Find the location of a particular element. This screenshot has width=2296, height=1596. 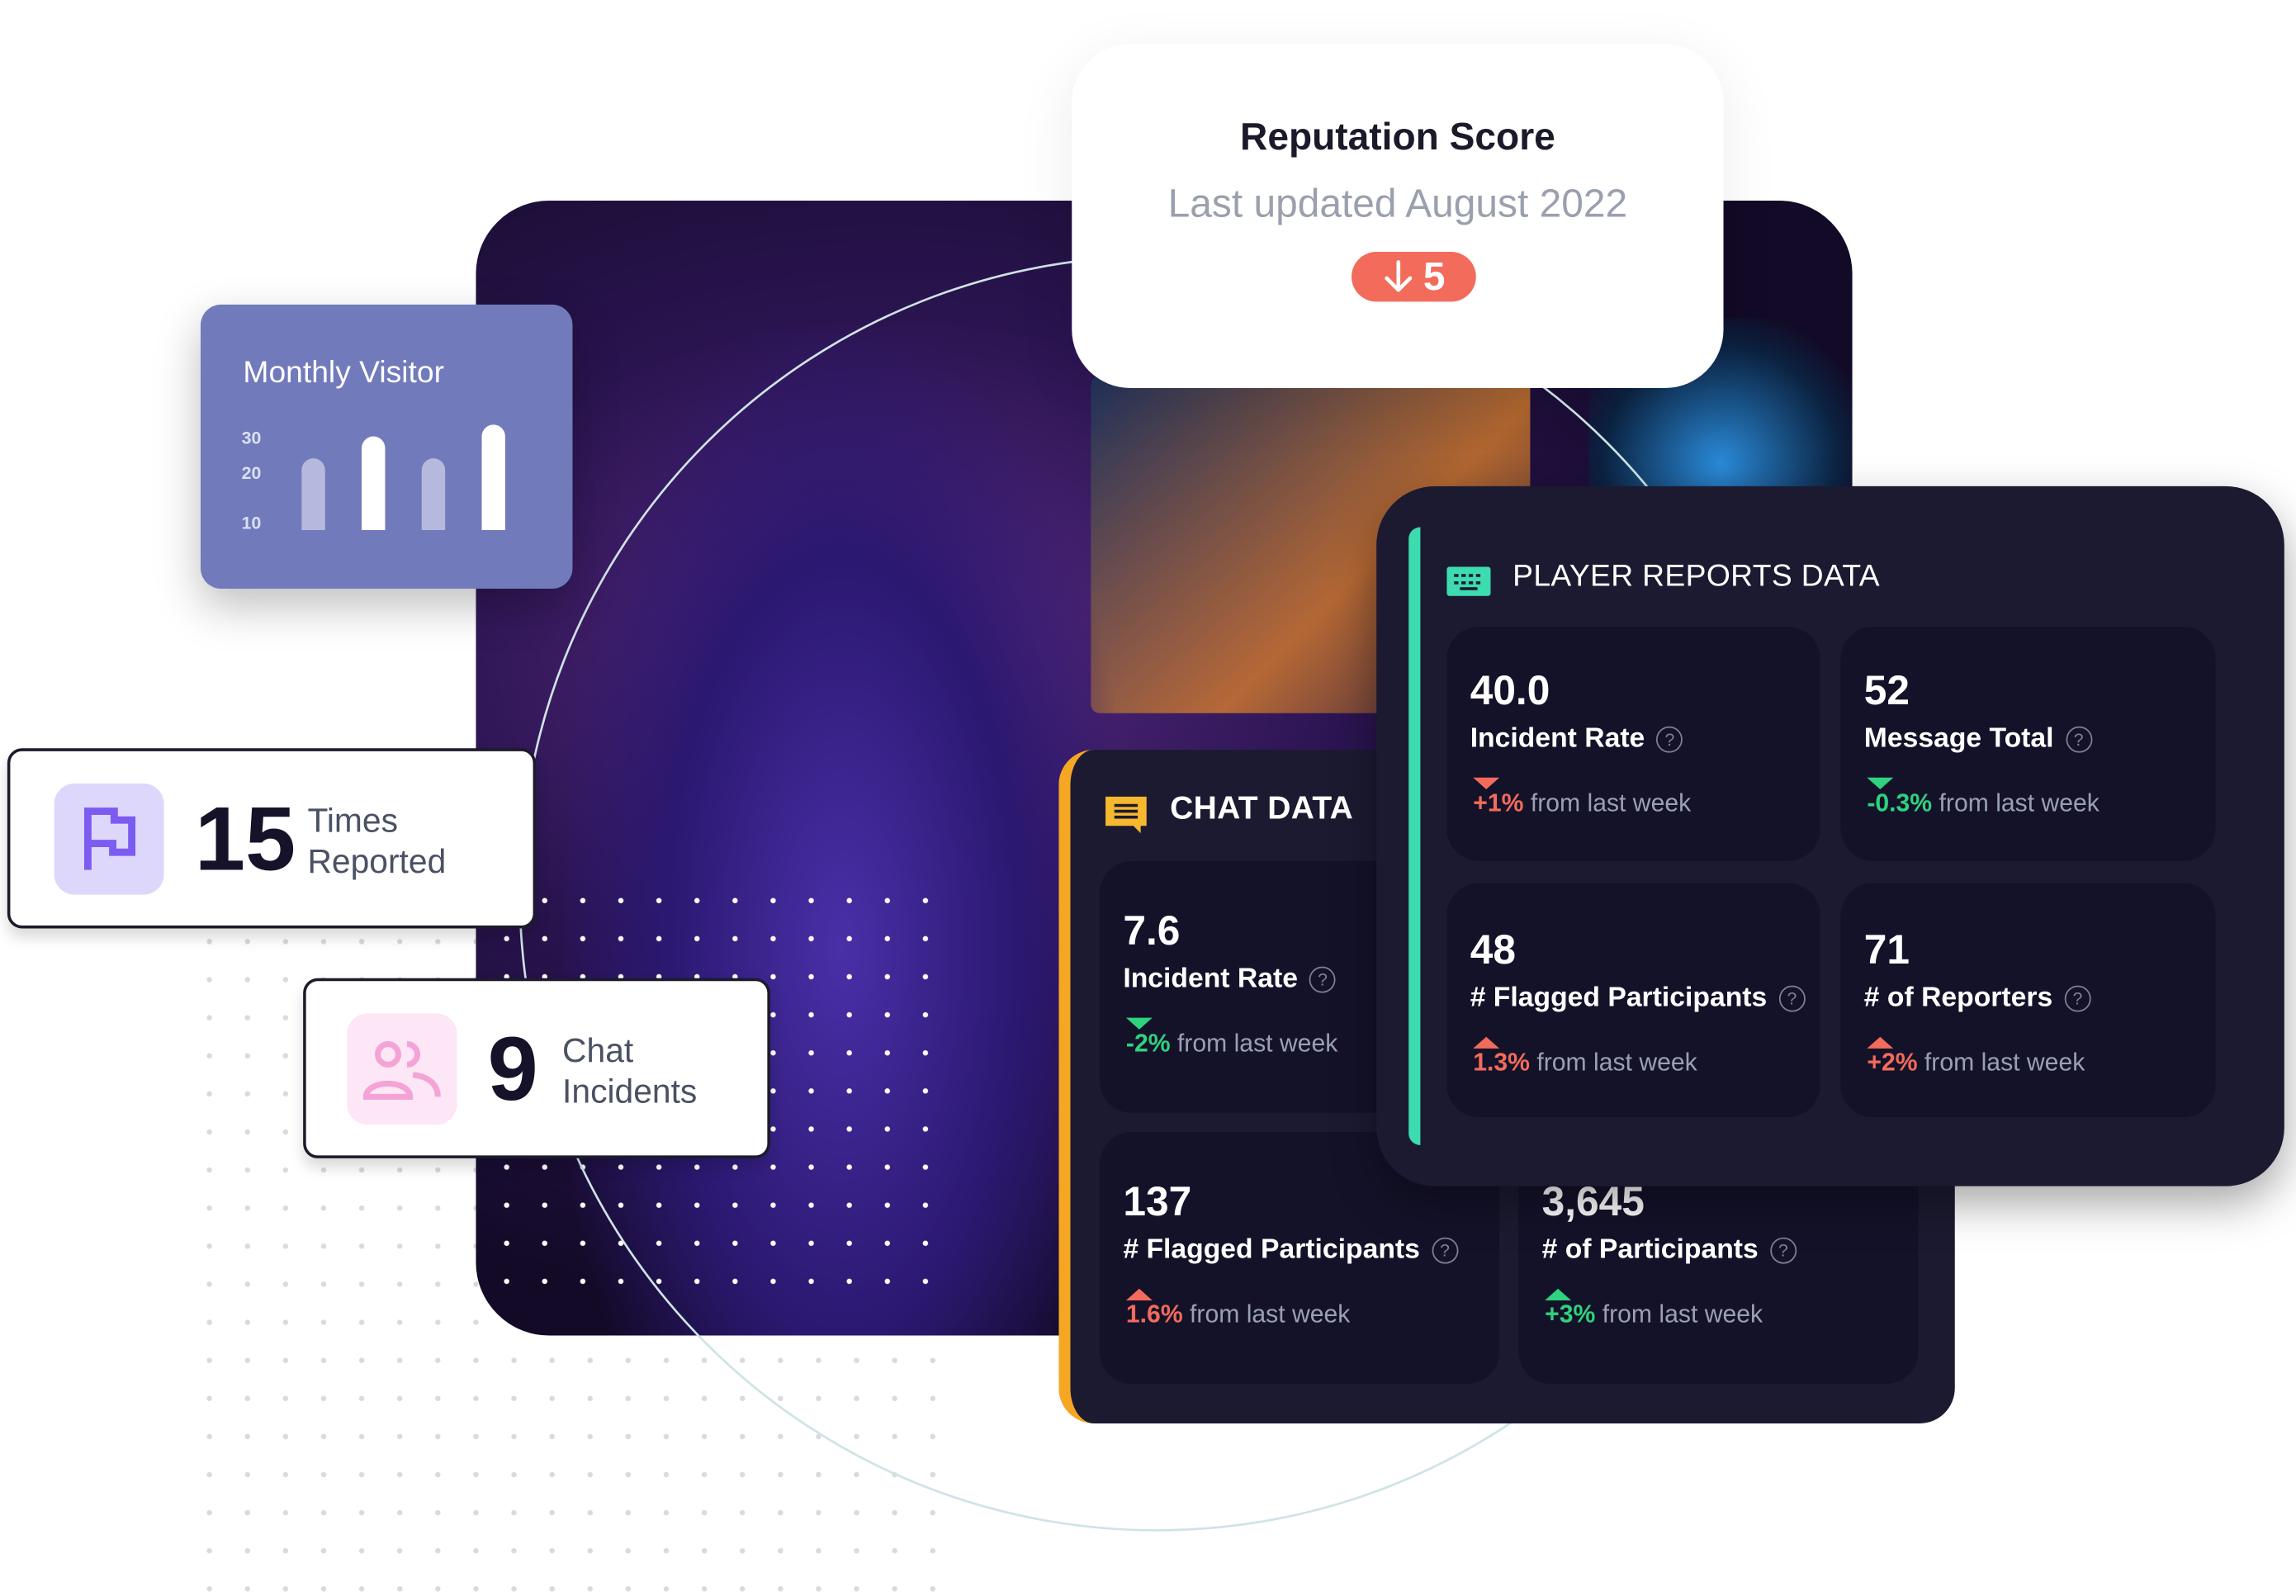

reputation-subtitle: Last updated August 2022 is located at coordinates (1397, 203).